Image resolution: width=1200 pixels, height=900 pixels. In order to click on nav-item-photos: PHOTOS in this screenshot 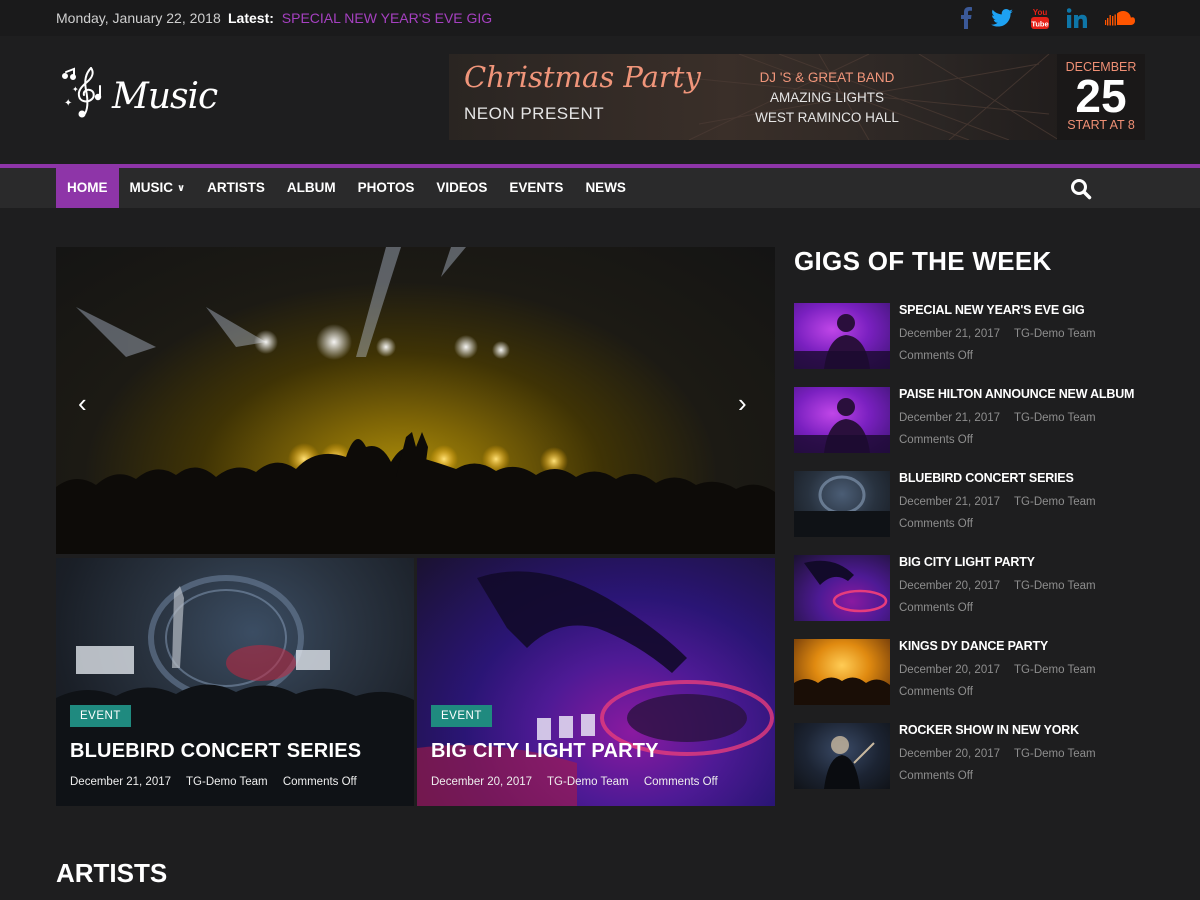, I will do `click(386, 188)`.